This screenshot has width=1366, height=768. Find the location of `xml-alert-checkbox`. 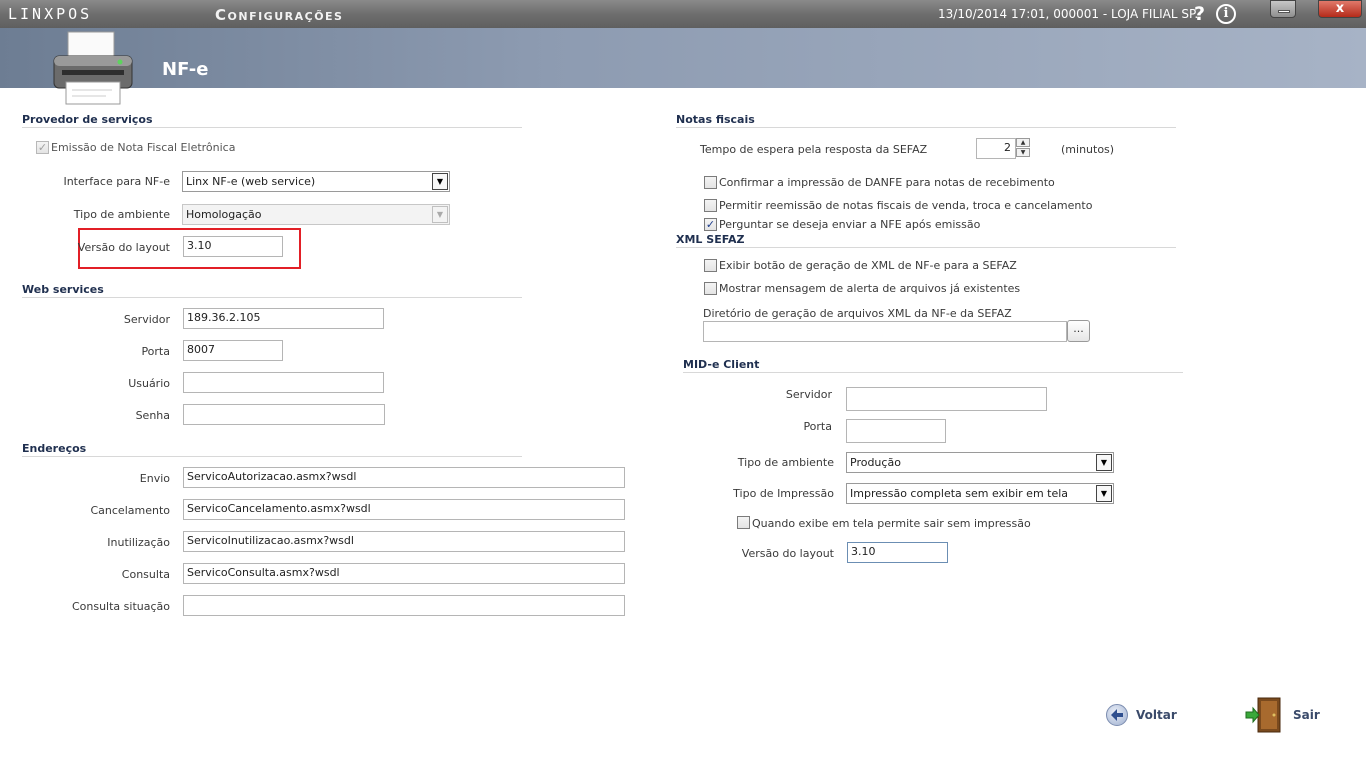

xml-alert-checkbox is located at coordinates (710, 288).